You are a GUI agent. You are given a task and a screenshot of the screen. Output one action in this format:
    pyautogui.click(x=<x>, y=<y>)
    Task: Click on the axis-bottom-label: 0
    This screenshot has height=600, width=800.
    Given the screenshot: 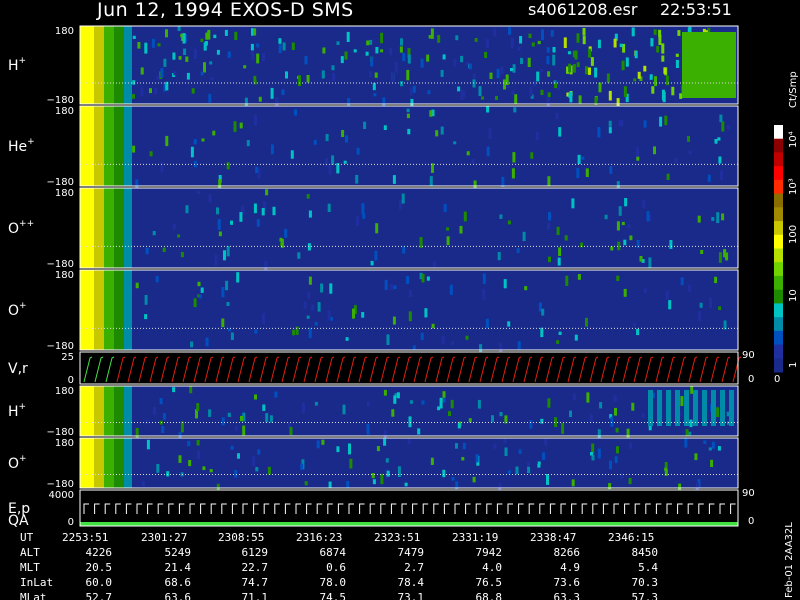 What is the action you would take?
    pyautogui.click(x=71, y=522)
    